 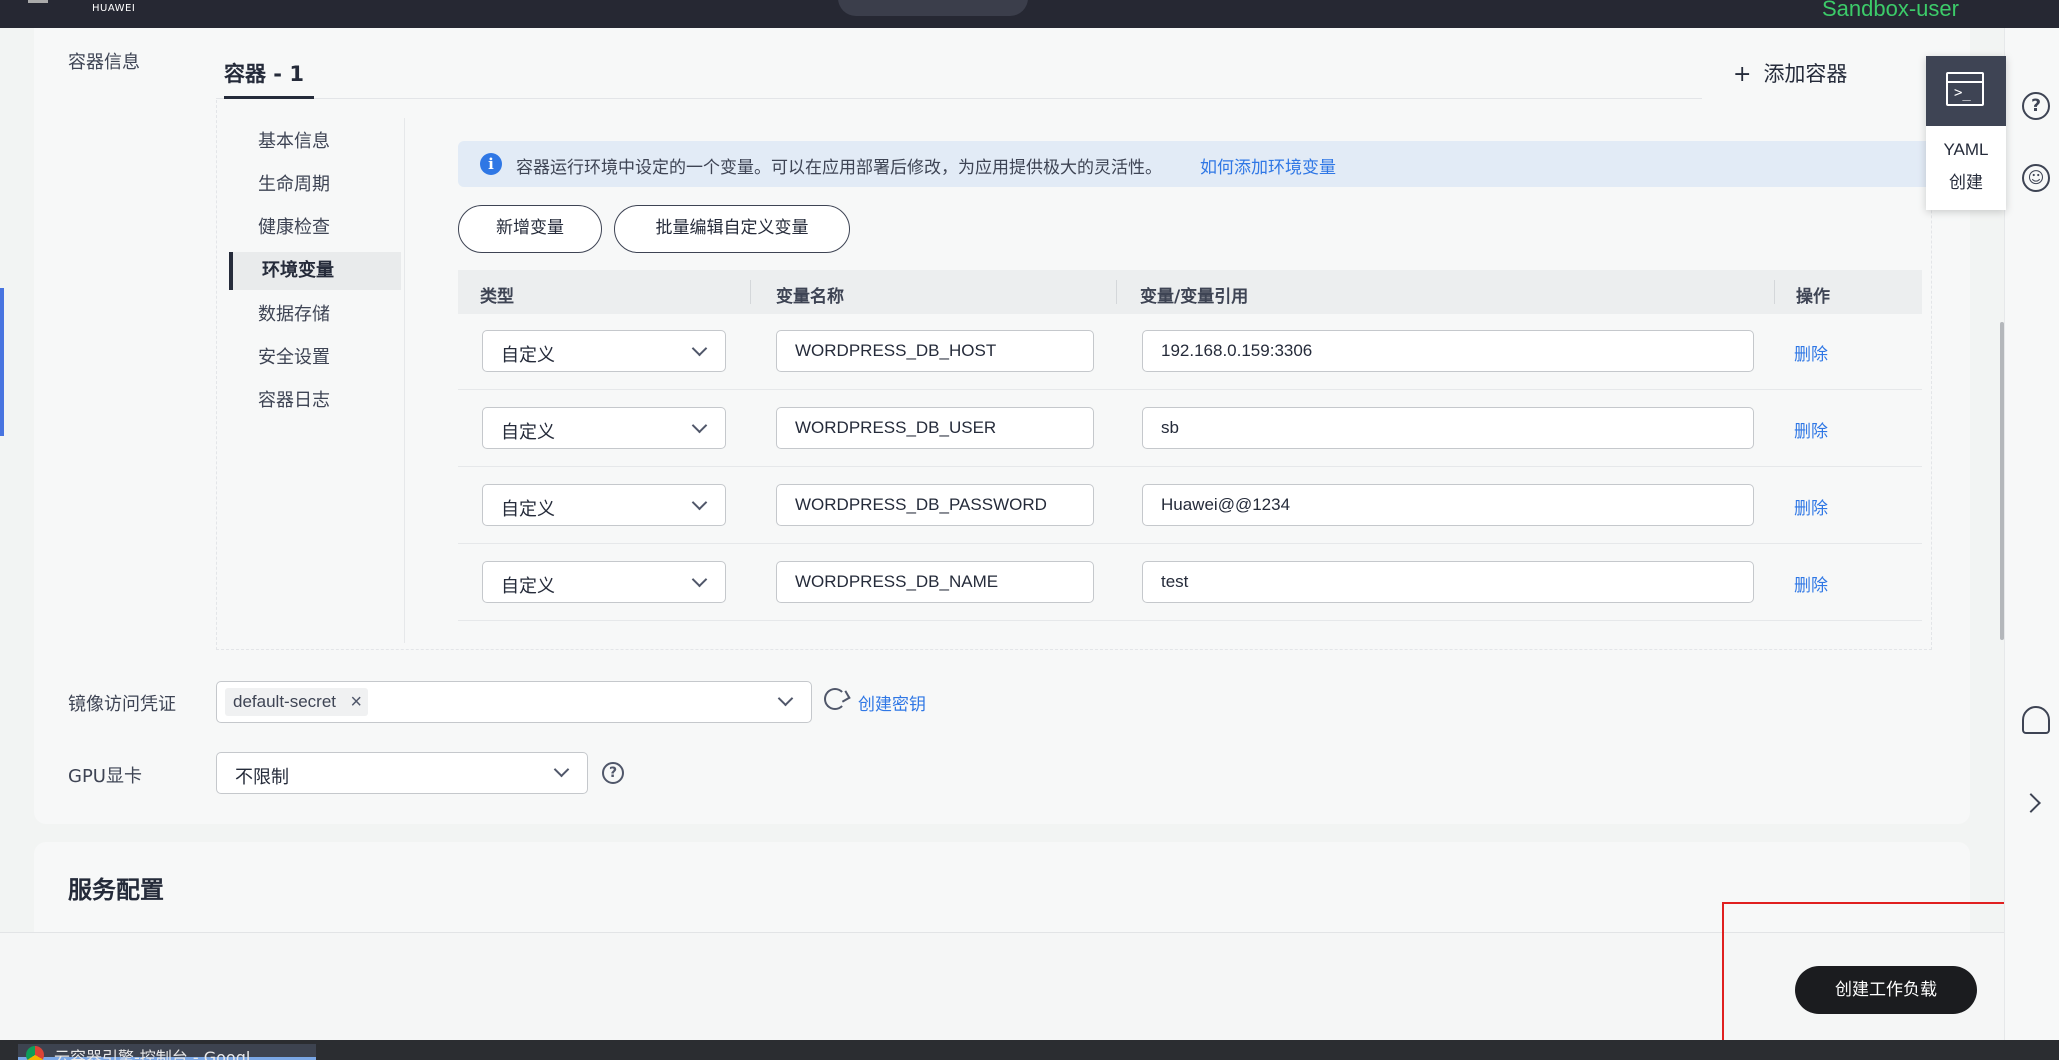 What do you see at coordinates (732, 229) in the screenshot?
I see `batch-edit-button: 批量编辑自定义变量` at bounding box center [732, 229].